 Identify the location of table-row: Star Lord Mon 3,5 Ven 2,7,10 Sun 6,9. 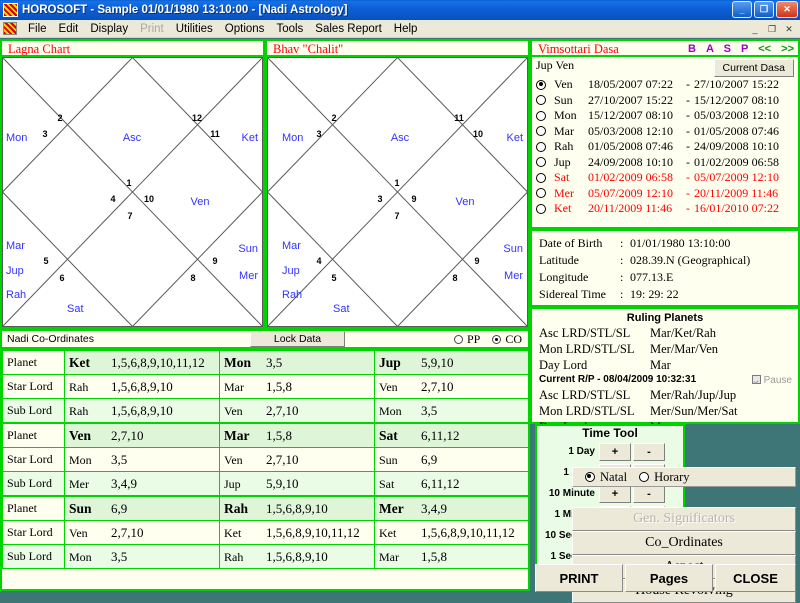
(265, 459).